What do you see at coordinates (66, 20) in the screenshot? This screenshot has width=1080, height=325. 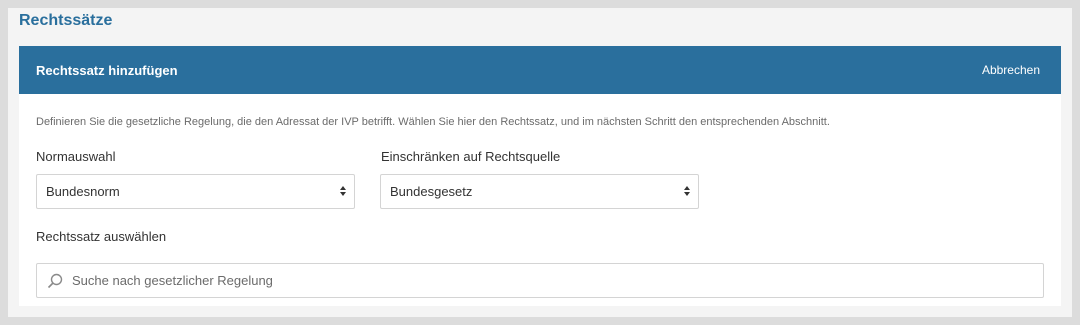 I see `page-title: Rechtssätze` at bounding box center [66, 20].